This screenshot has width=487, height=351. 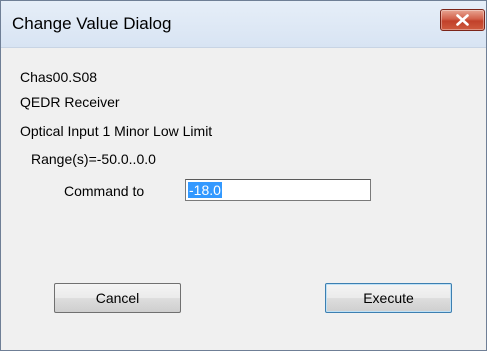 I want to click on chassis-label: Chas00.S08, so click(x=59, y=77).